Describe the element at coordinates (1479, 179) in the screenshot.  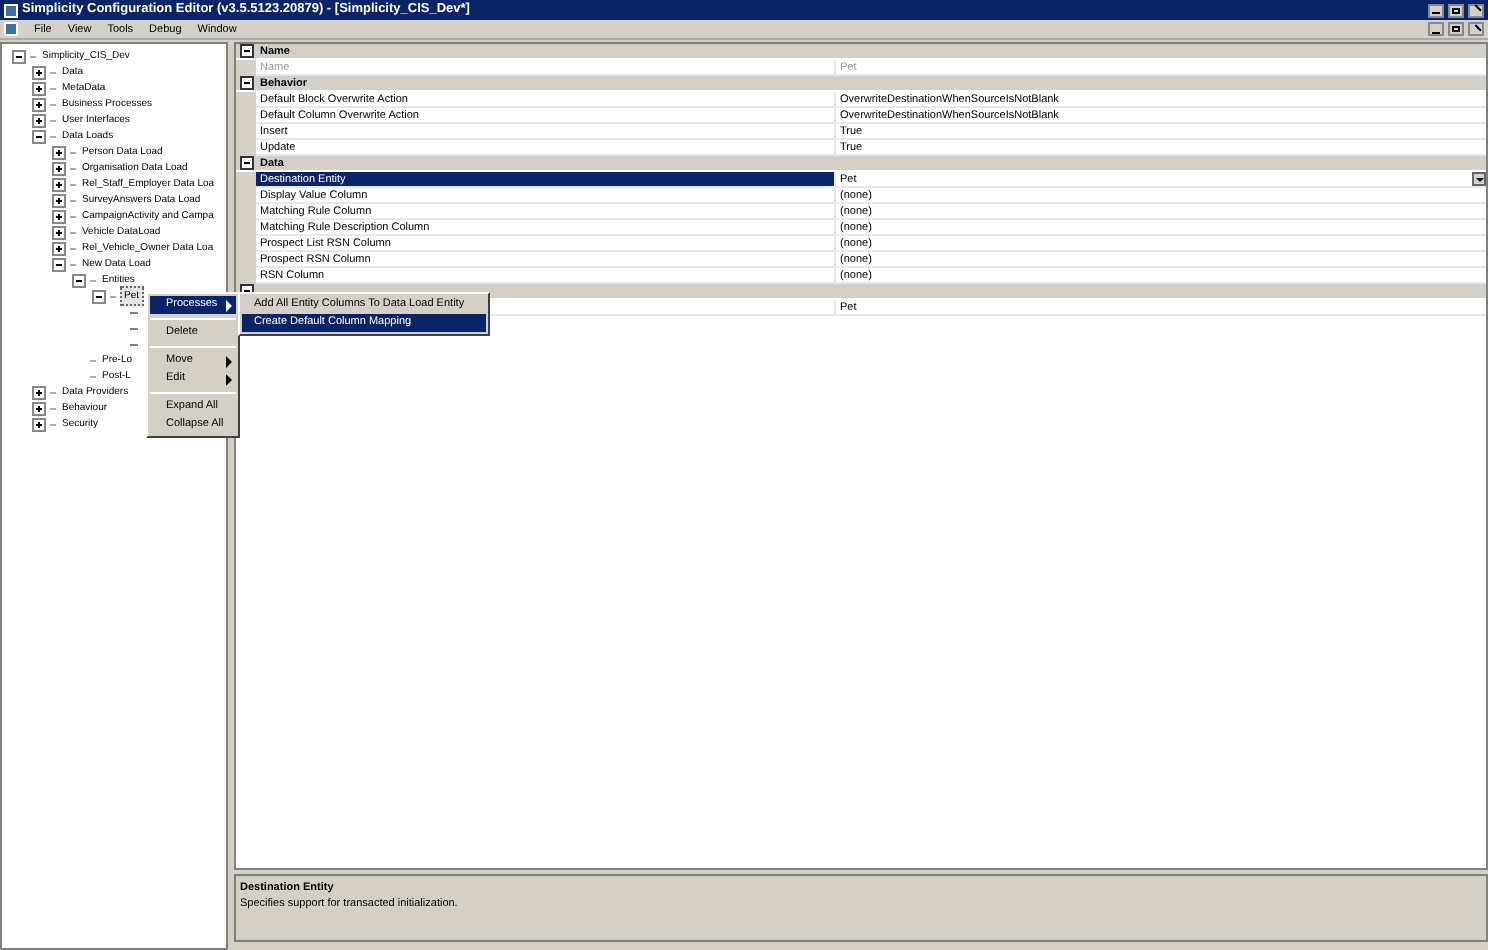
I see `dropdown-button` at that location.